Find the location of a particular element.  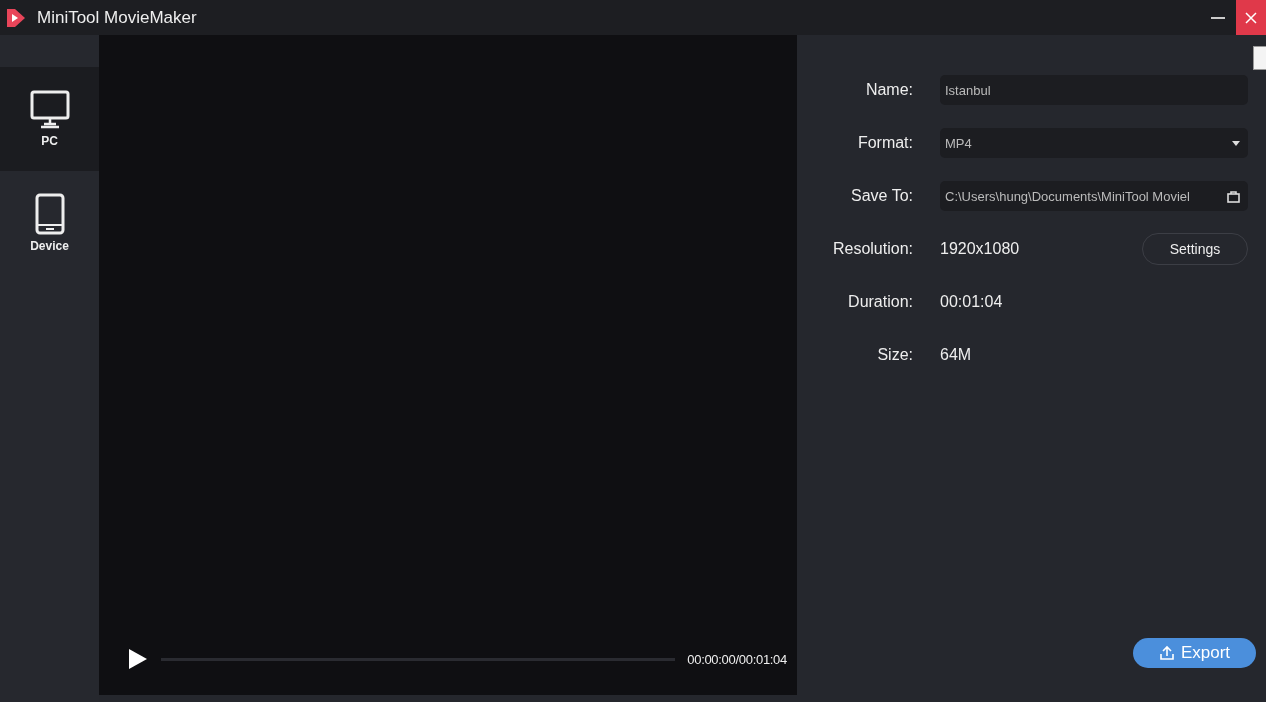

field-label: Format: is located at coordinates (884, 143).